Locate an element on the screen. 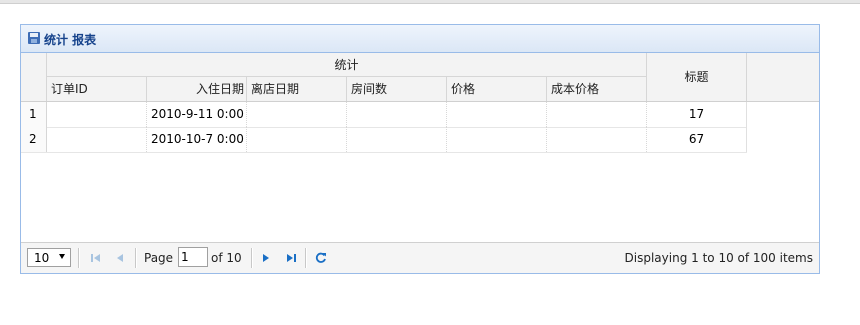  last-page-icon is located at coordinates (291, 258).